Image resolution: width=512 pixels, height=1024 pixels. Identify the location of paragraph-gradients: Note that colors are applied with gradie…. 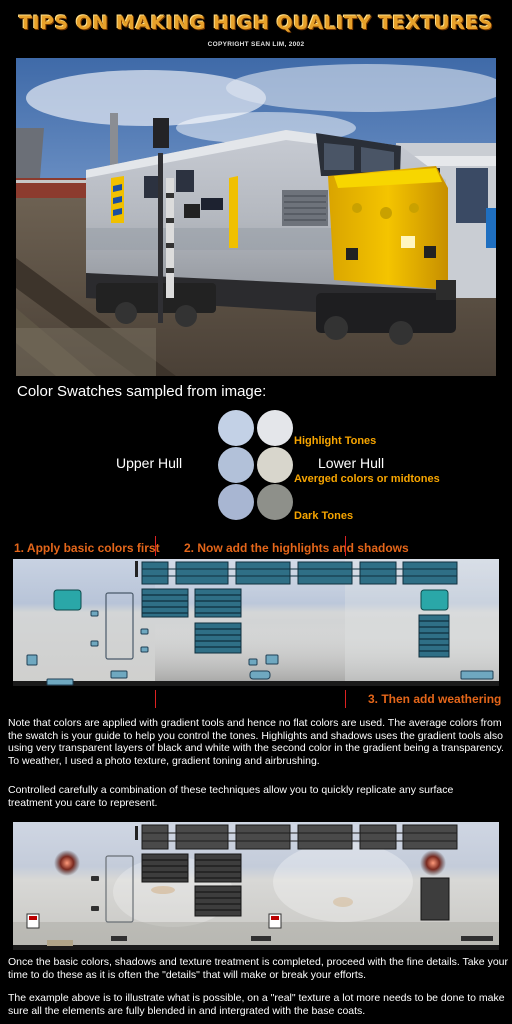
(256, 742).